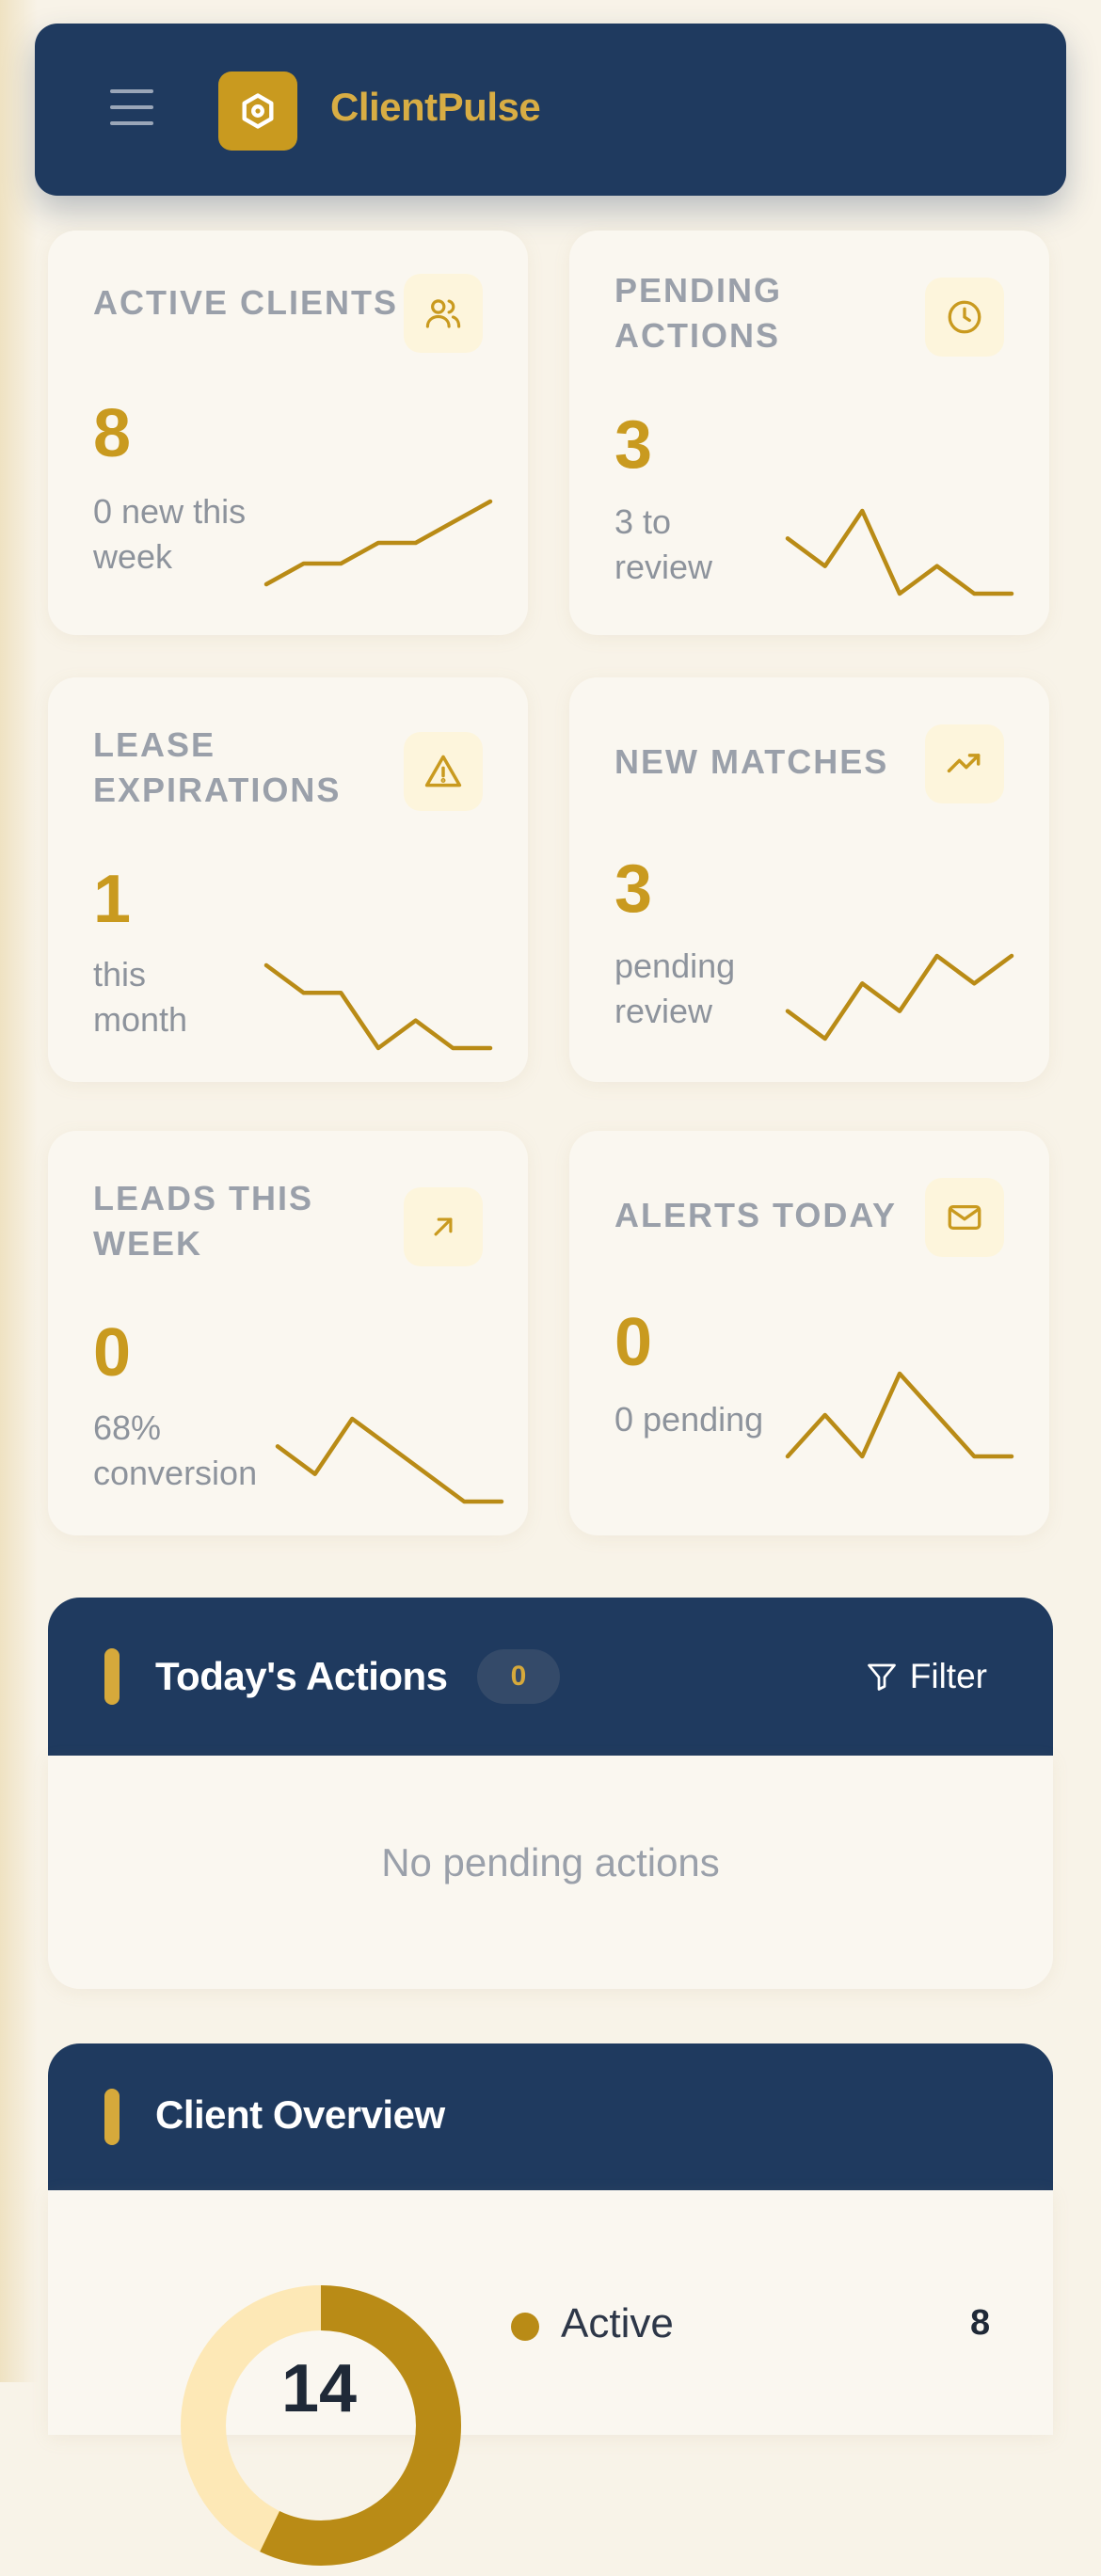  What do you see at coordinates (525, 2327) in the screenshot?
I see `legend-dot-active` at bounding box center [525, 2327].